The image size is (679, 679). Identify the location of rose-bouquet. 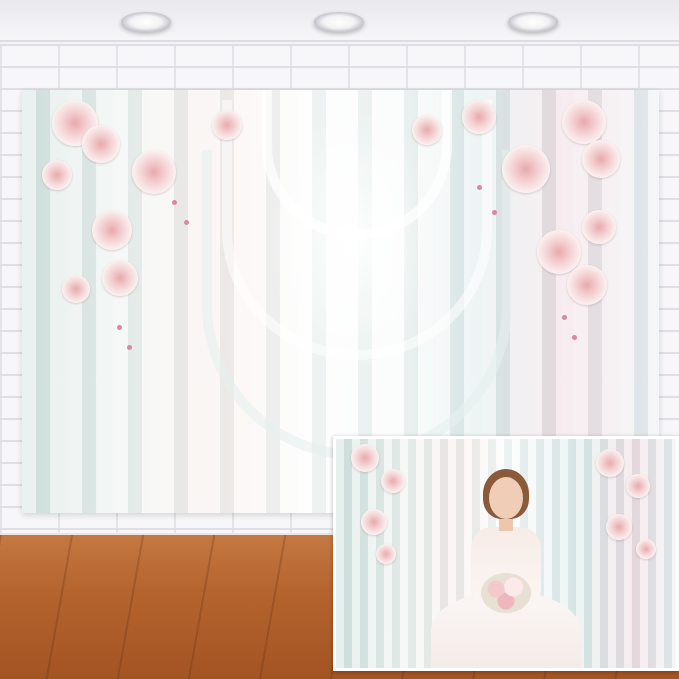
(506, 593).